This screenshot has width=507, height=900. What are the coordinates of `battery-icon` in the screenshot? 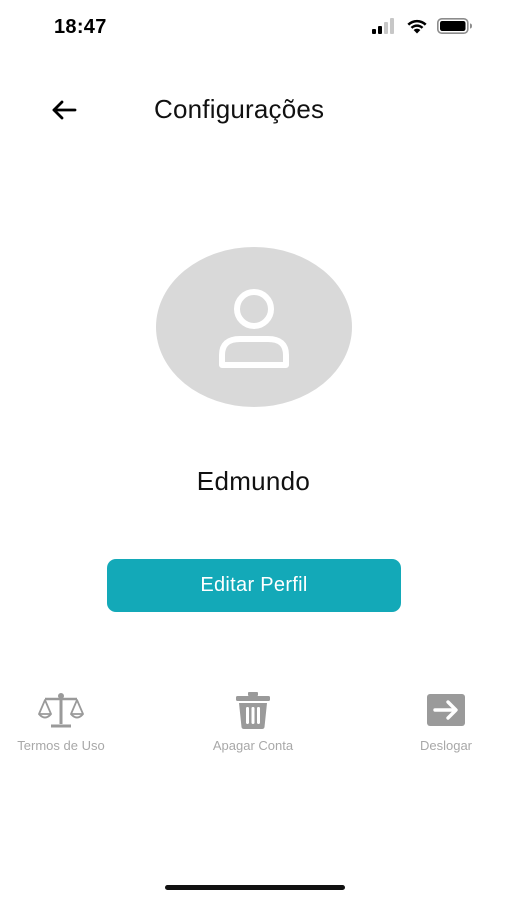 It's located at (454, 26).